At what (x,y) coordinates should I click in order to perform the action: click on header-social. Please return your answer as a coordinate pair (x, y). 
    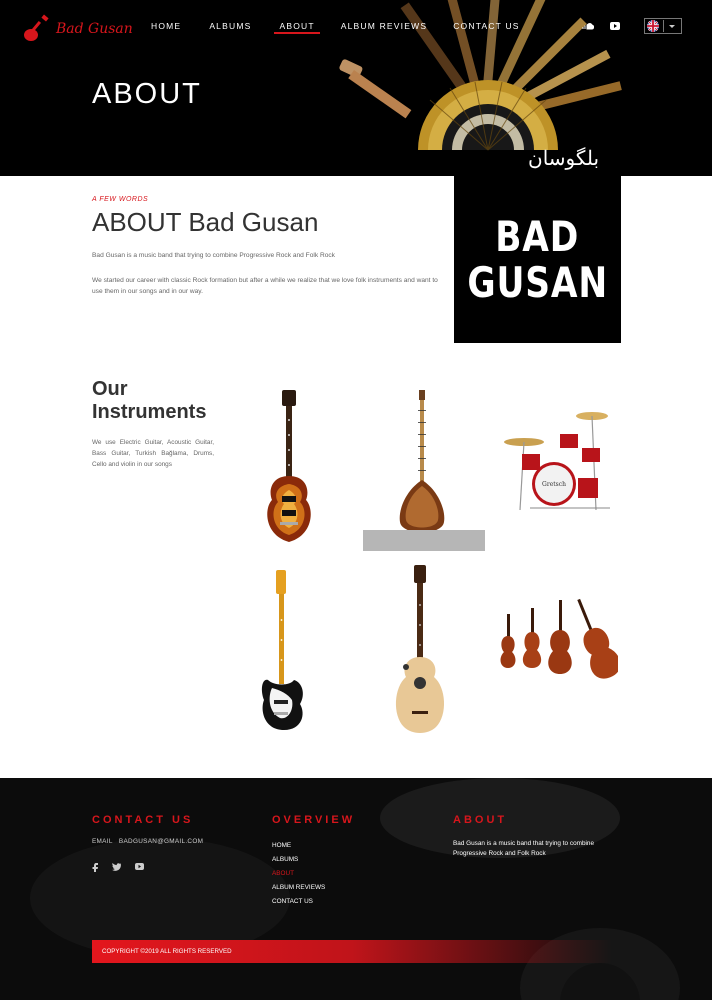
    Looking at the image, I should click on (601, 26).